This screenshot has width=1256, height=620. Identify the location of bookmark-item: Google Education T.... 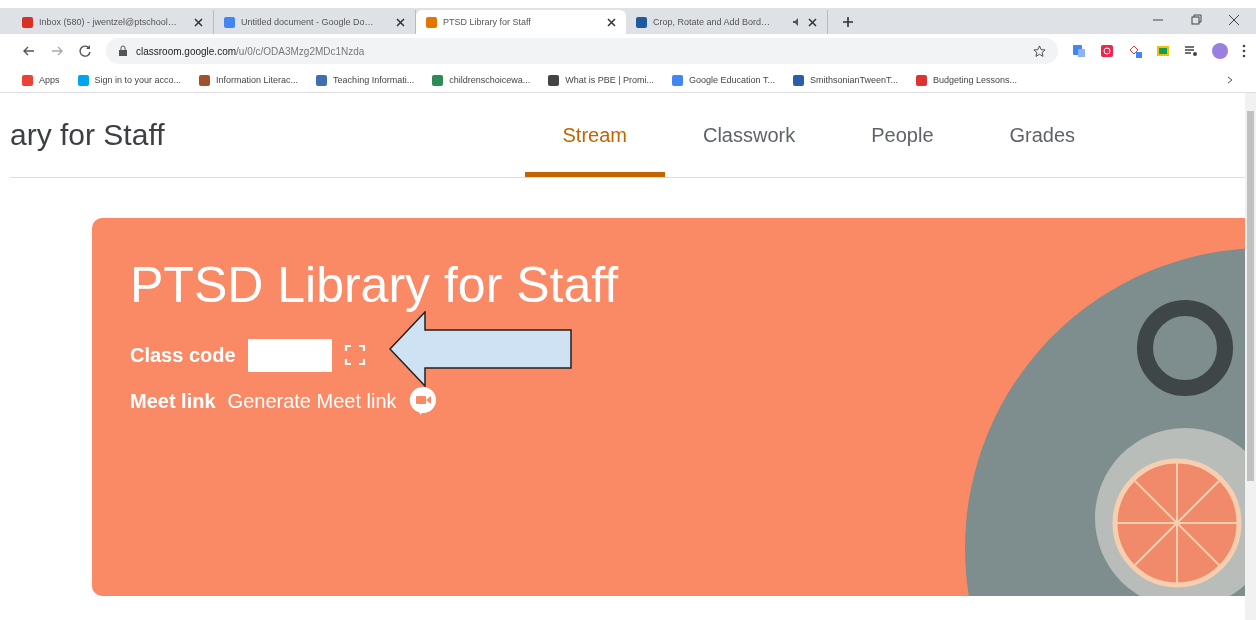
(723, 80).